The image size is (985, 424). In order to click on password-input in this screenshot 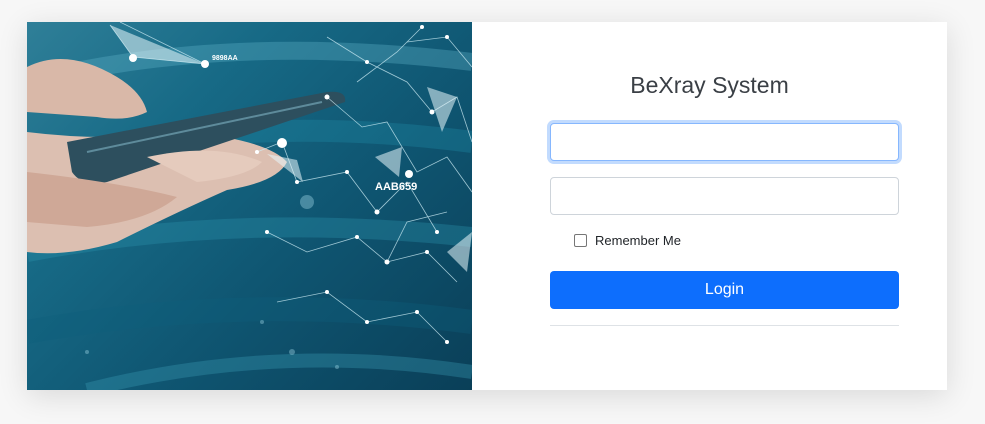, I will do `click(724, 196)`.